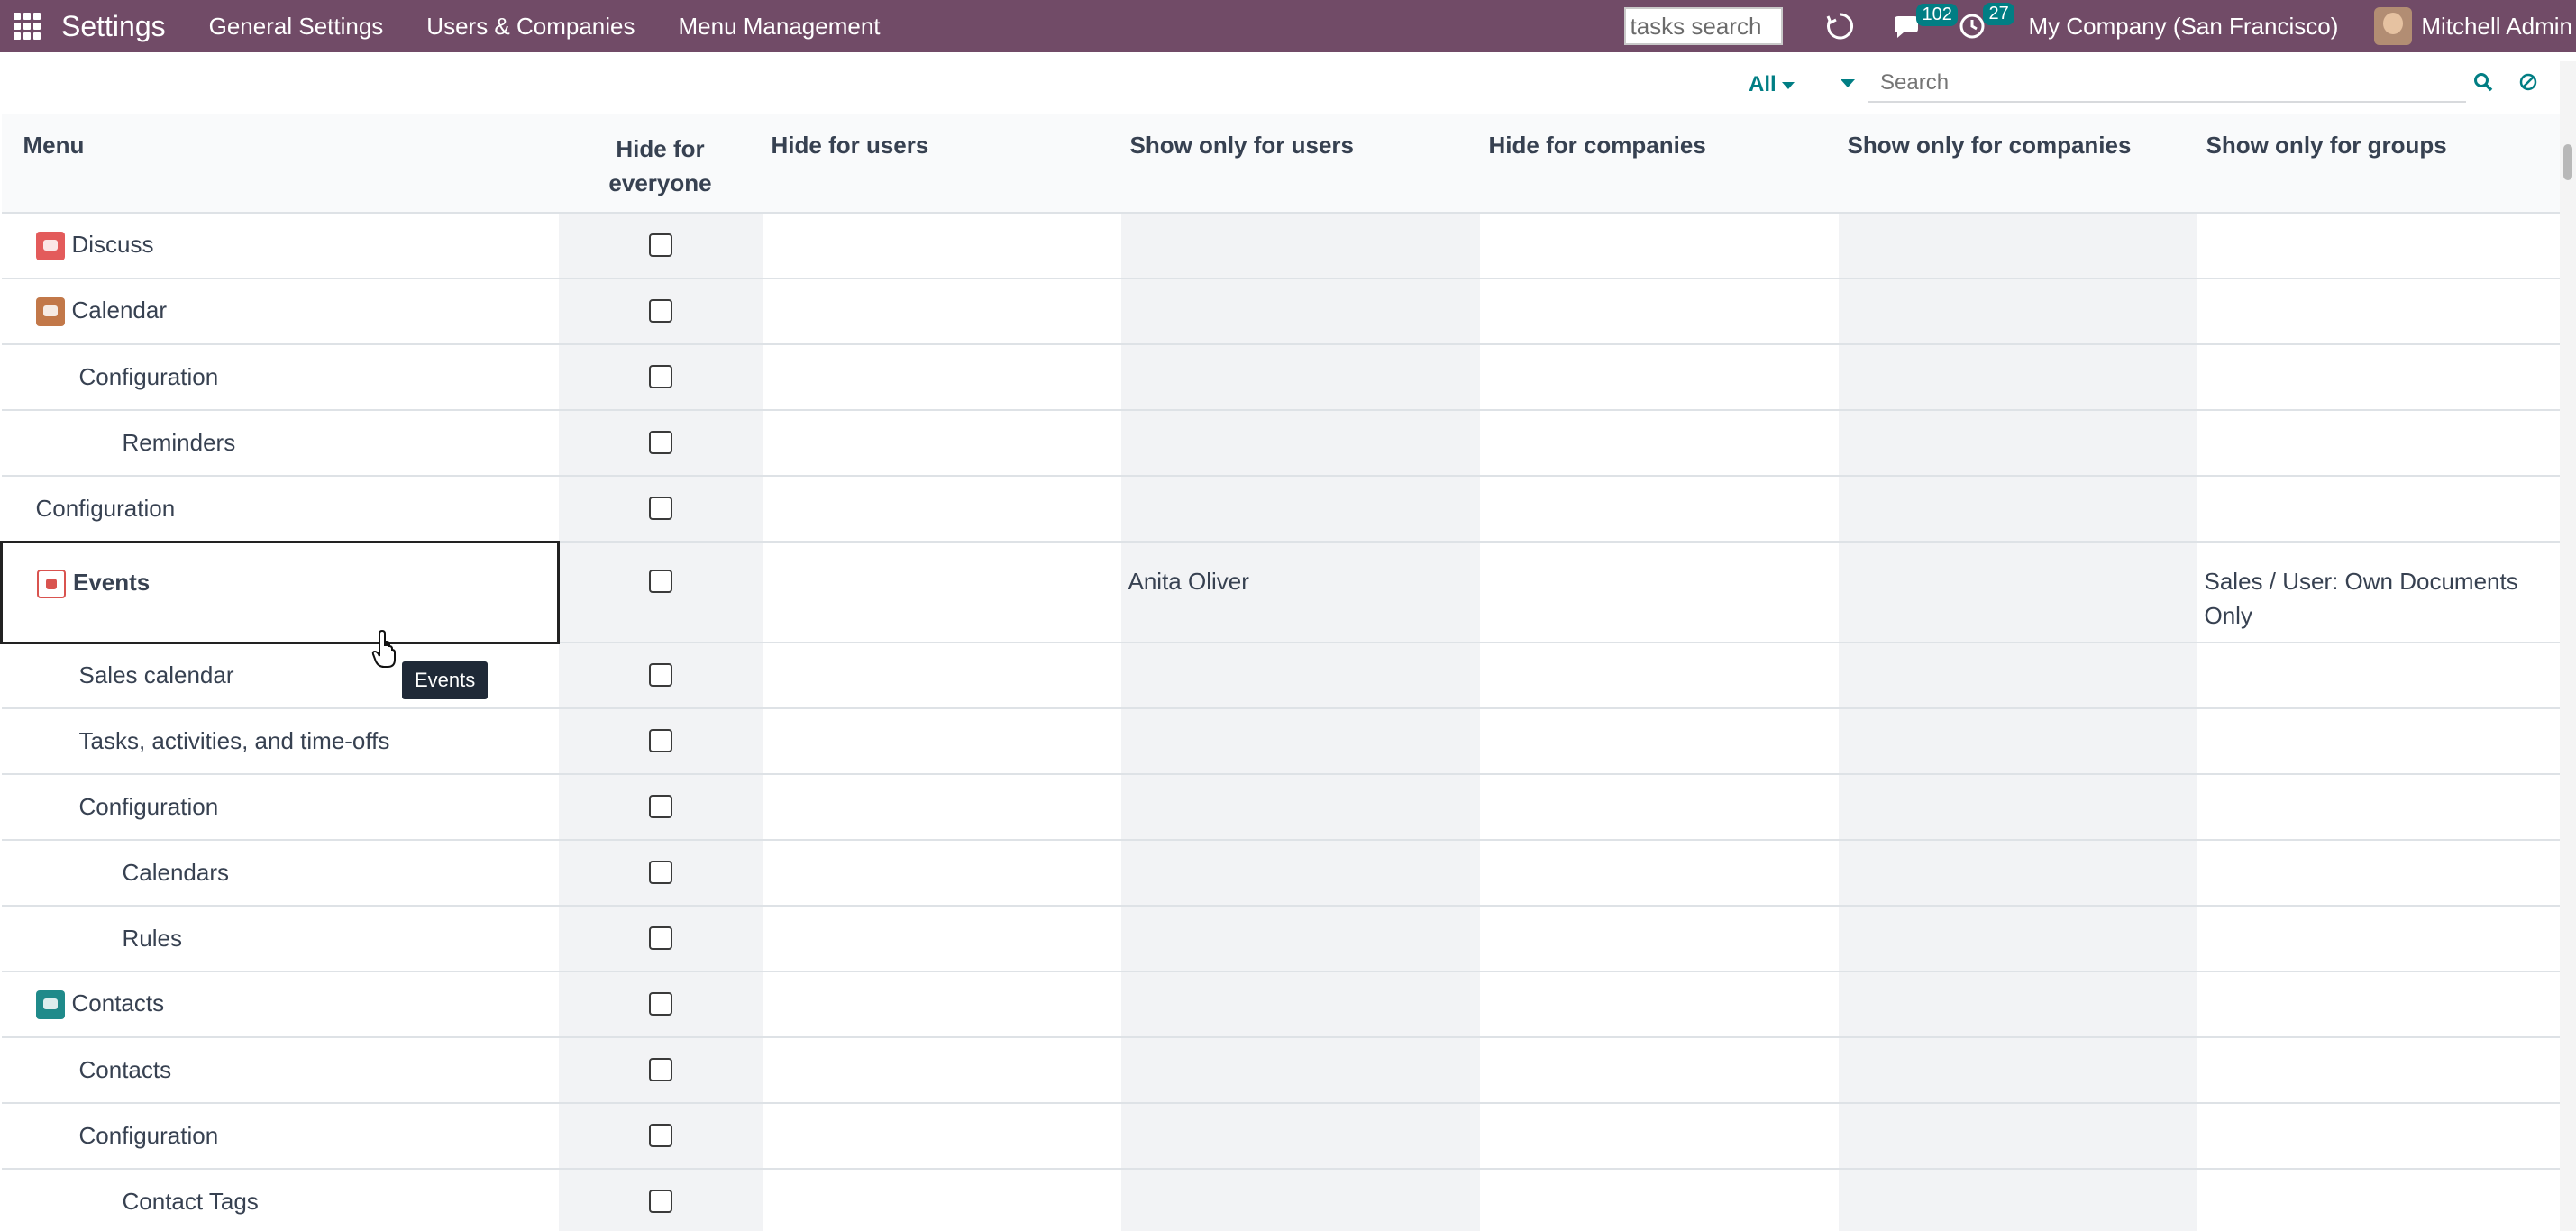 The height and width of the screenshot is (1231, 2576). I want to click on menu-cell: Discuss, so click(280, 246).